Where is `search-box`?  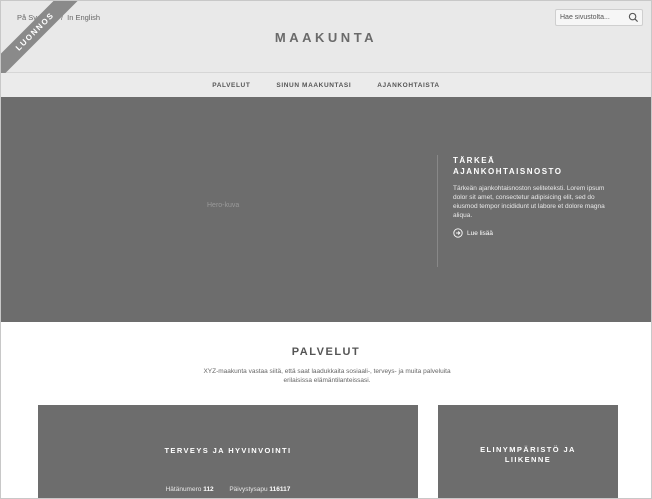 search-box is located at coordinates (599, 17).